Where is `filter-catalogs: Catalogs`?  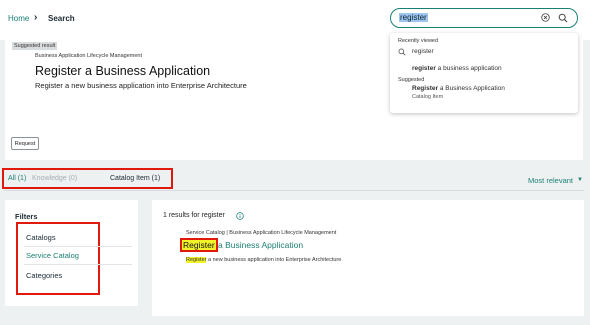
filter-catalogs: Catalogs is located at coordinates (41, 237).